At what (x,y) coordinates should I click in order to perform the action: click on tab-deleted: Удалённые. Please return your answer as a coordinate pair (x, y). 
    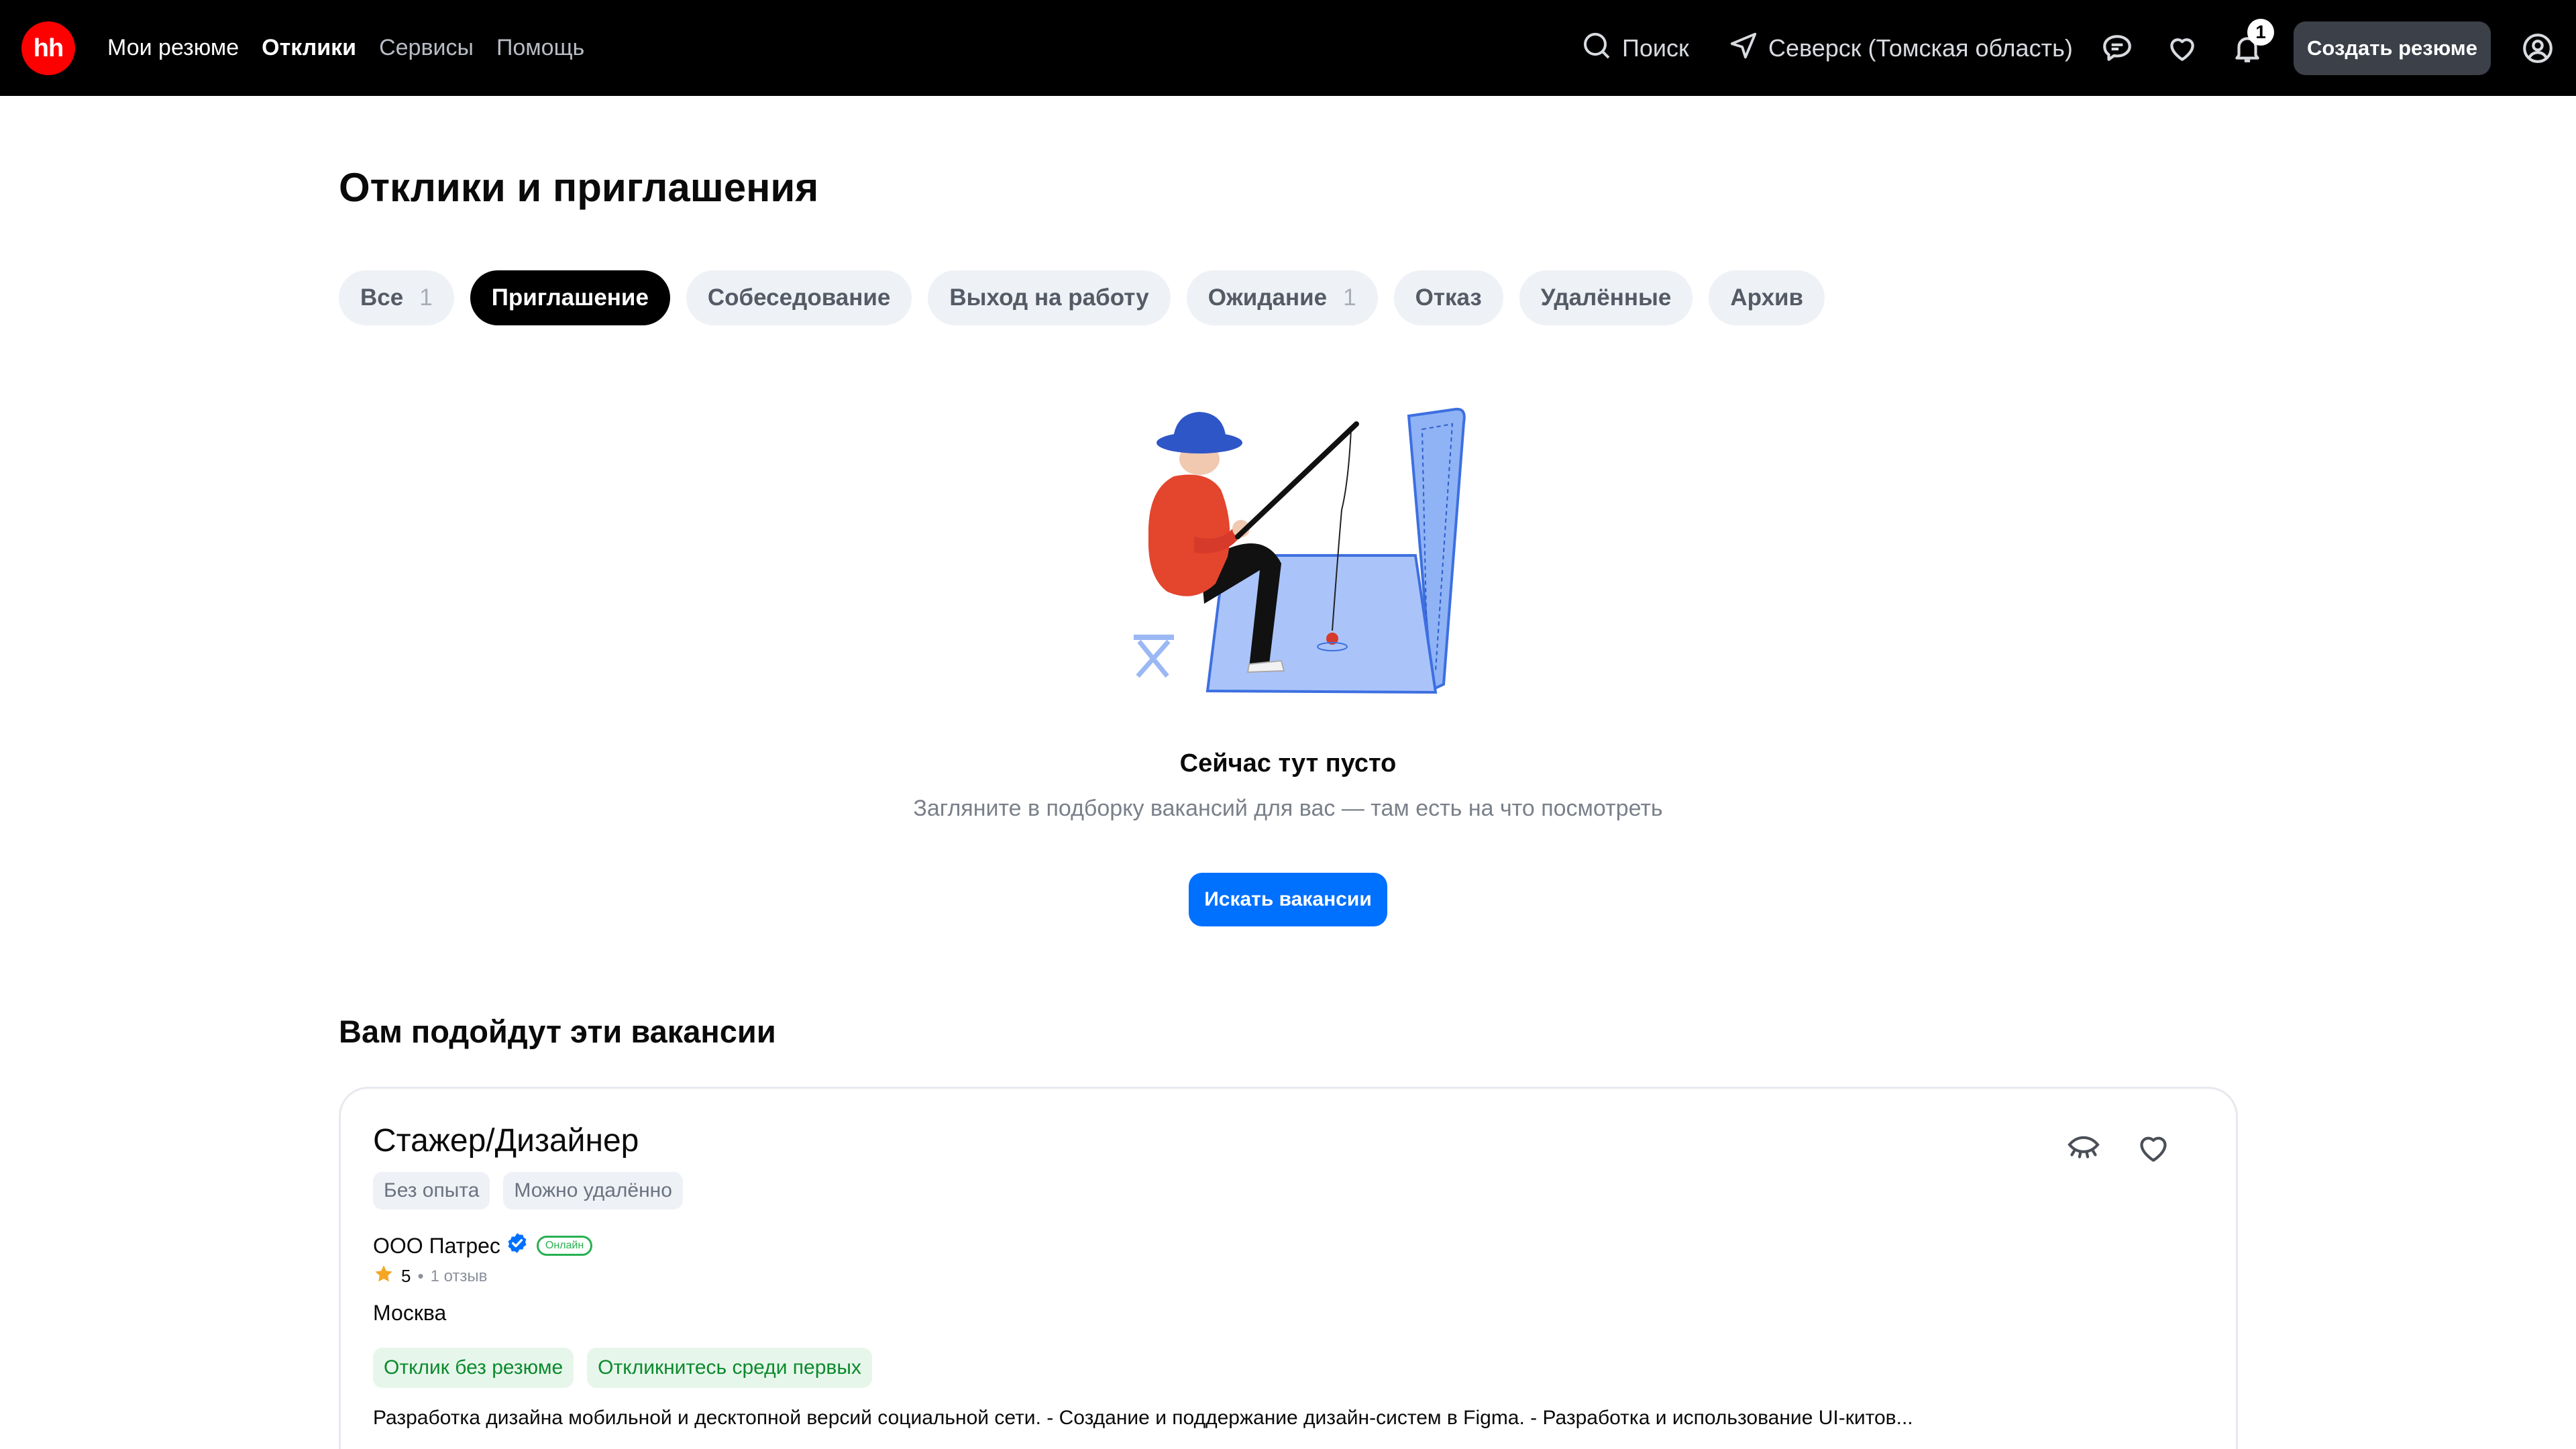
    Looking at the image, I should click on (1606, 297).